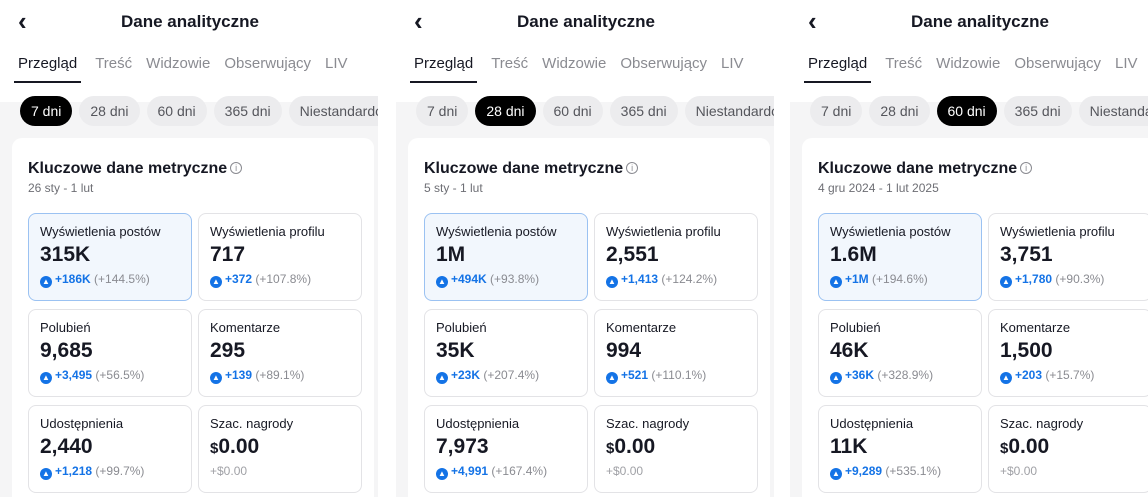 Image resolution: width=1148 pixels, height=497 pixels. I want to click on date-range-selector: 7 dni28 dni60 dni365 dniNiestandardowy, so click(199, 111).